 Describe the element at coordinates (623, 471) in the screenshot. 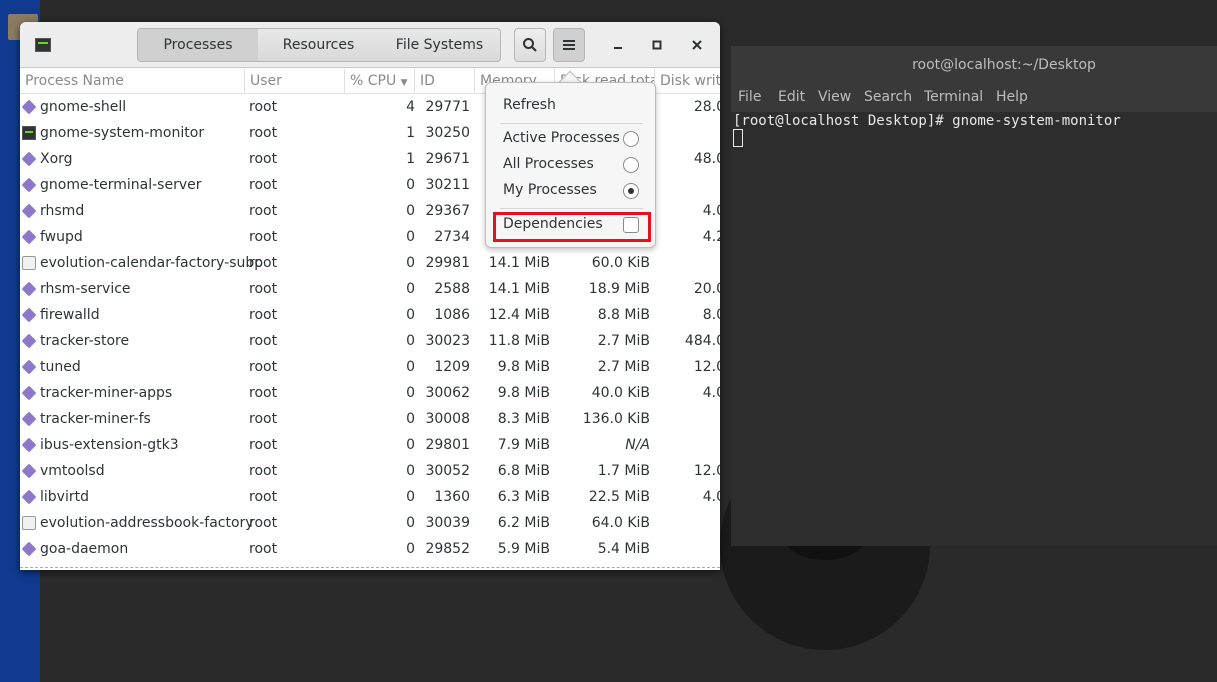

I see `disk-read-cell: 1.7 MiB` at that location.